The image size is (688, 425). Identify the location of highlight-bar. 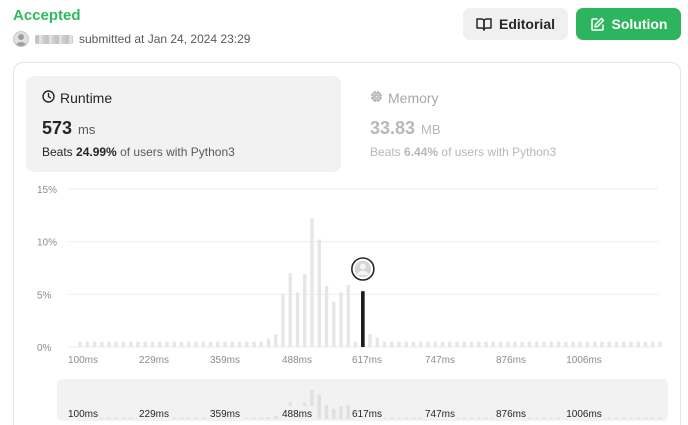
(363, 319).